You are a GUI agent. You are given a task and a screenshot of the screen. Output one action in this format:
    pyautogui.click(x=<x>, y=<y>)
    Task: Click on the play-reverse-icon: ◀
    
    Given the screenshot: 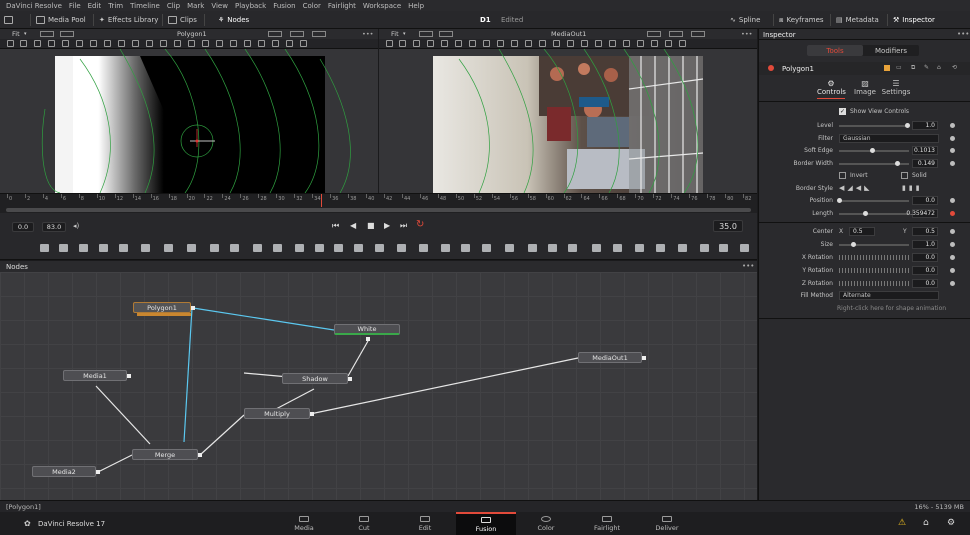 What is the action you would take?
    pyautogui.click(x=353, y=225)
    